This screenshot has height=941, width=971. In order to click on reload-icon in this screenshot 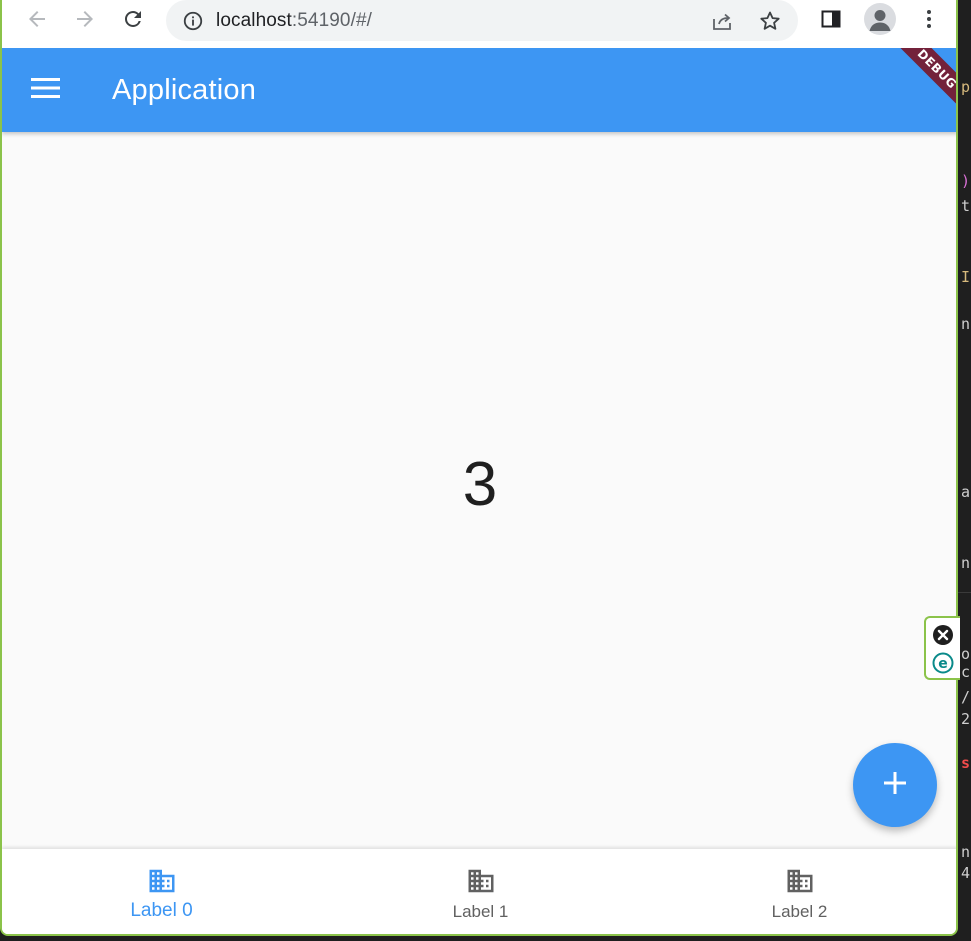, I will do `click(133, 19)`.